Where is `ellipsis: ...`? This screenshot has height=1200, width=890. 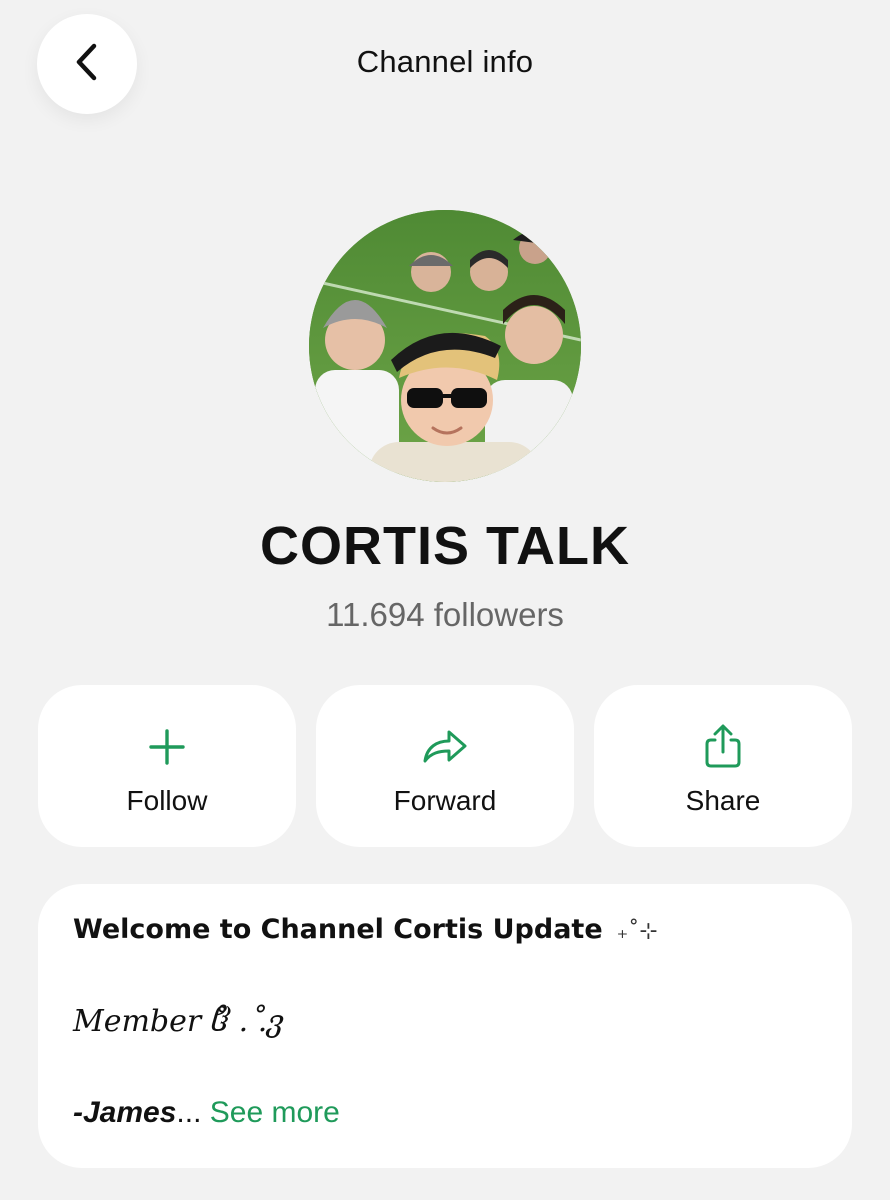 ellipsis: ... is located at coordinates (189, 1112).